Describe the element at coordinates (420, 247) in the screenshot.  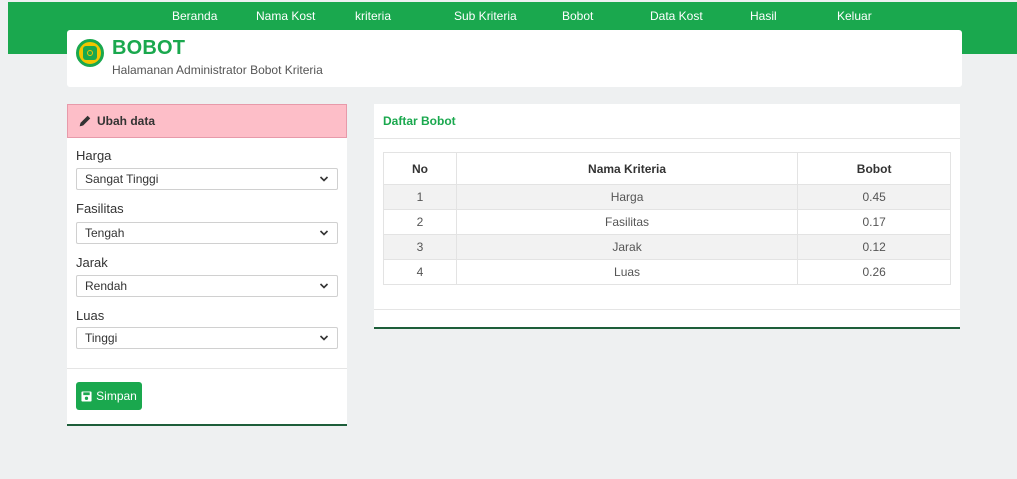
I see `cell-no: 3` at that location.